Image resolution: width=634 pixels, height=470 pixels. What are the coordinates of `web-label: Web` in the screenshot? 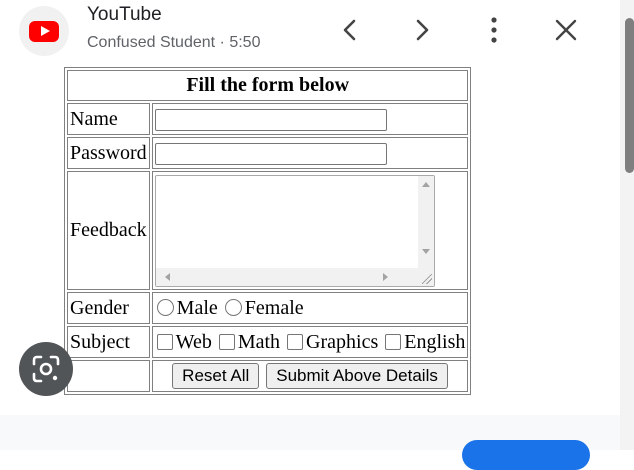 It's located at (194, 342).